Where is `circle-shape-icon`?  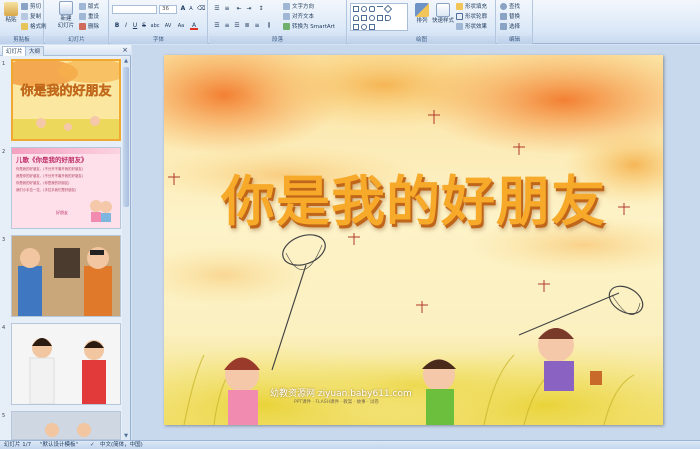
circle-shape-icon is located at coordinates (372, 18).